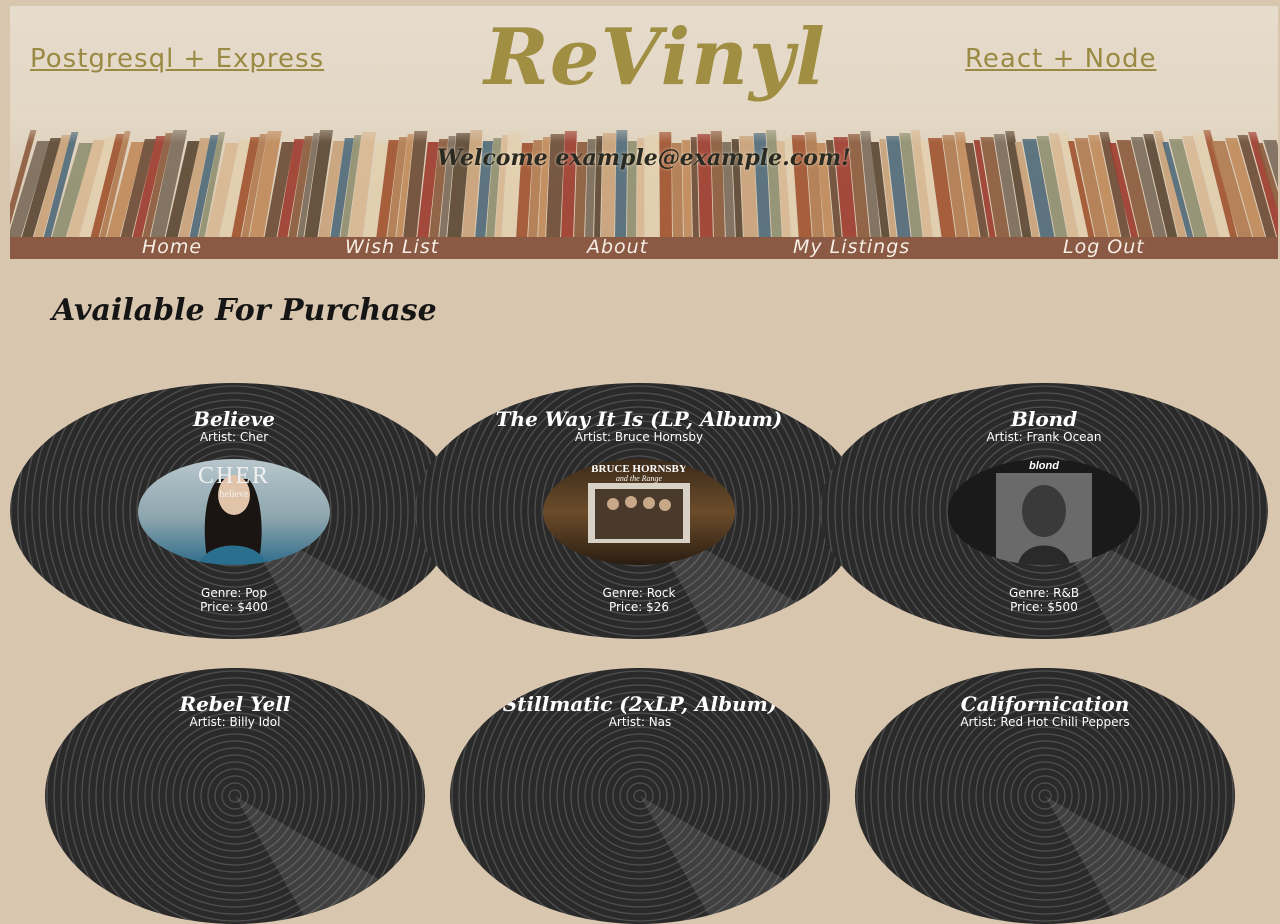 Image resolution: width=1280 pixels, height=924 pixels. I want to click on record-artist: Artist: Bruce Hornsby, so click(639, 437).